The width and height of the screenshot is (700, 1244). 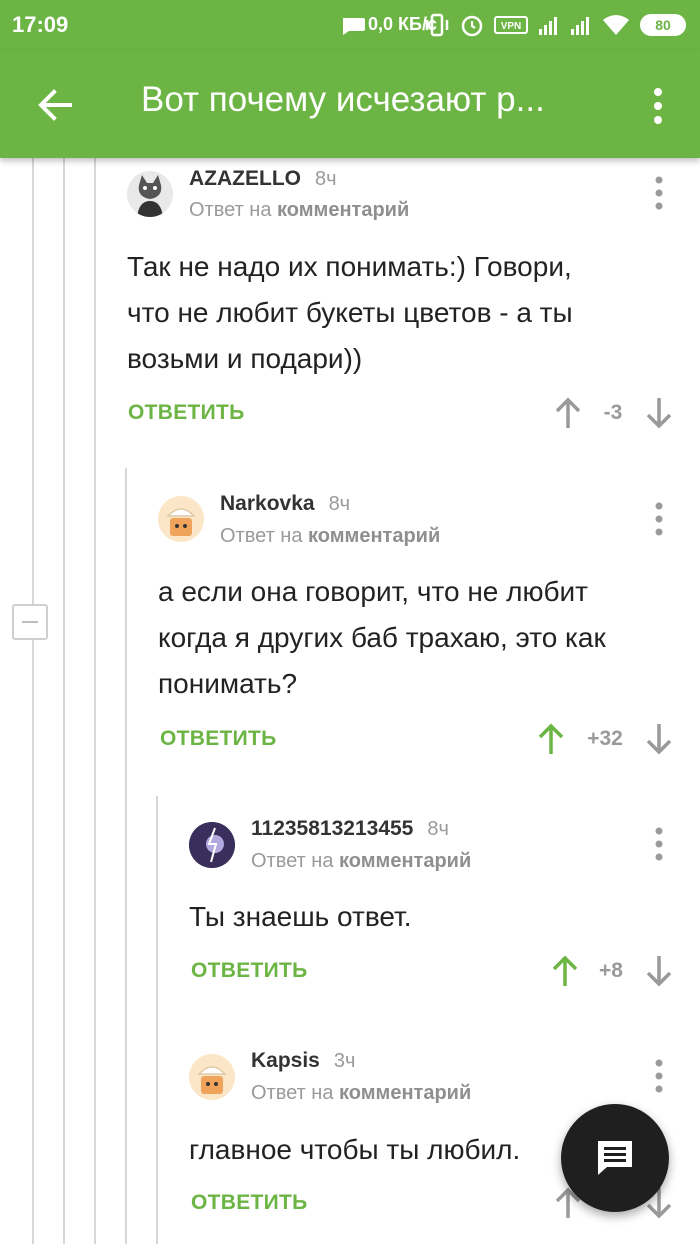 What do you see at coordinates (611, 970) in the screenshot?
I see `comment-score: +8` at bounding box center [611, 970].